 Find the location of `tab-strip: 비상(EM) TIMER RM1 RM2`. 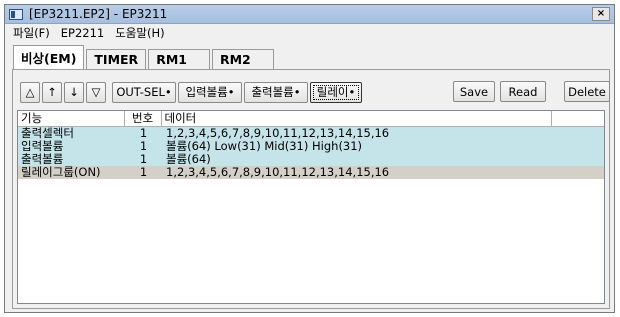

tab-strip: 비상(EM) TIMER RM1 RM2 is located at coordinates (144, 57).